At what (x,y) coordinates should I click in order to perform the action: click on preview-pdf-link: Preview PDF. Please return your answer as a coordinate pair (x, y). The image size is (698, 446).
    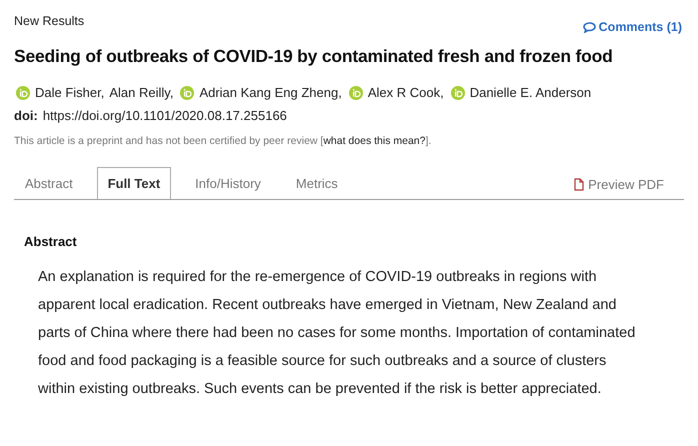
    Looking at the image, I should click on (619, 184).